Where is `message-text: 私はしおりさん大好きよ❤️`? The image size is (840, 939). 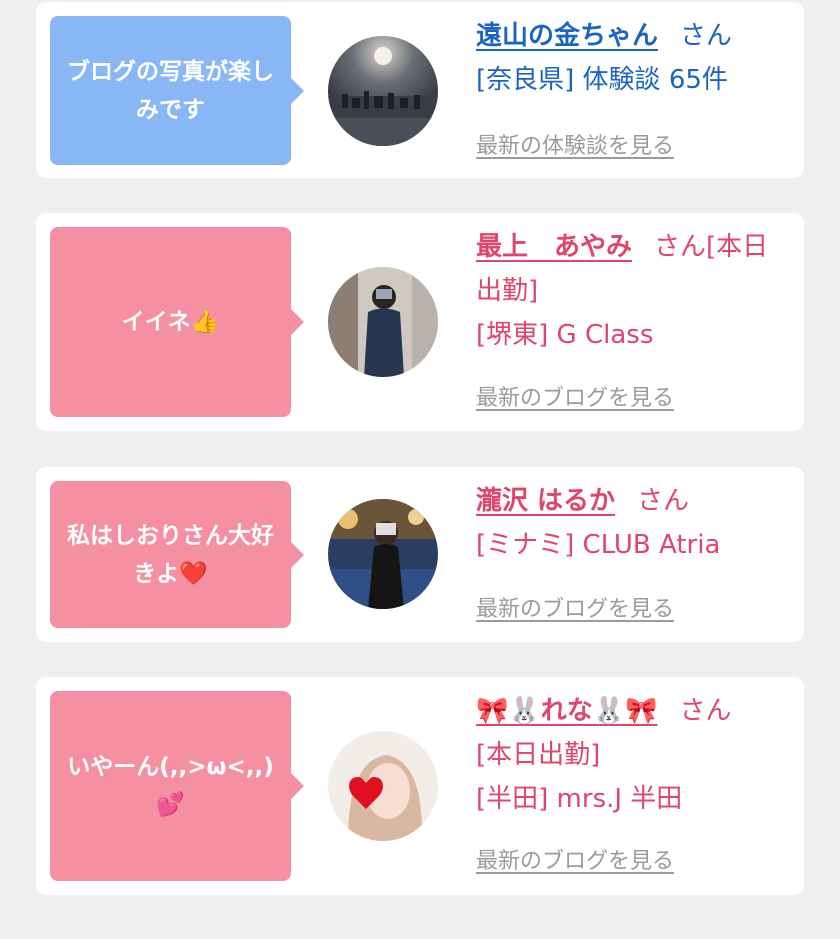 message-text: 私はしおりさん大好きよ❤️ is located at coordinates (170, 554).